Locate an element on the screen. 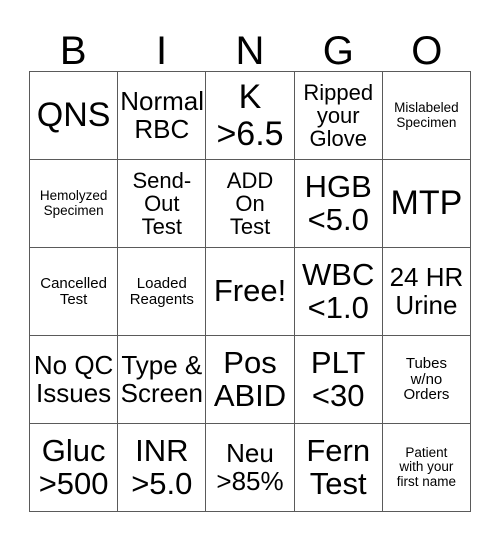 Image resolution: width=500 pixels, height=544 pixels. bingo-cell-label: Cancelled Test is located at coordinates (73, 291).